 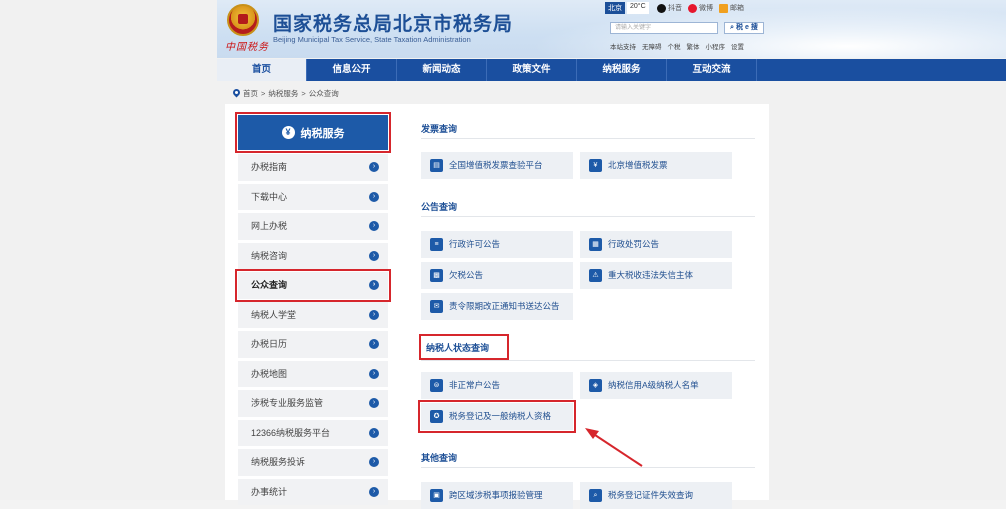 What do you see at coordinates (712, 70) in the screenshot?
I see `nav-interaction: 互动交流` at bounding box center [712, 70].